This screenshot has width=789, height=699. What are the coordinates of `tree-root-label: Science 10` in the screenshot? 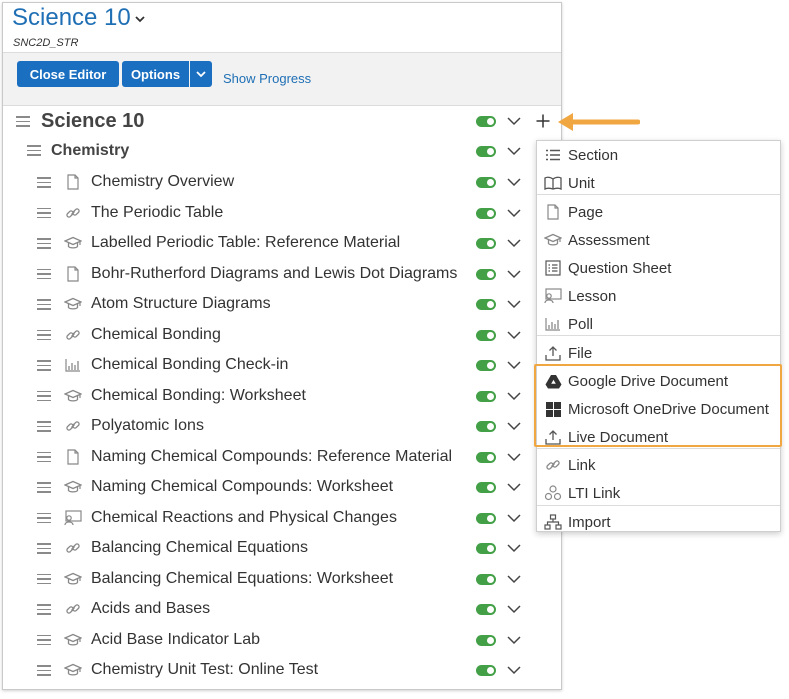 It's located at (92, 121).